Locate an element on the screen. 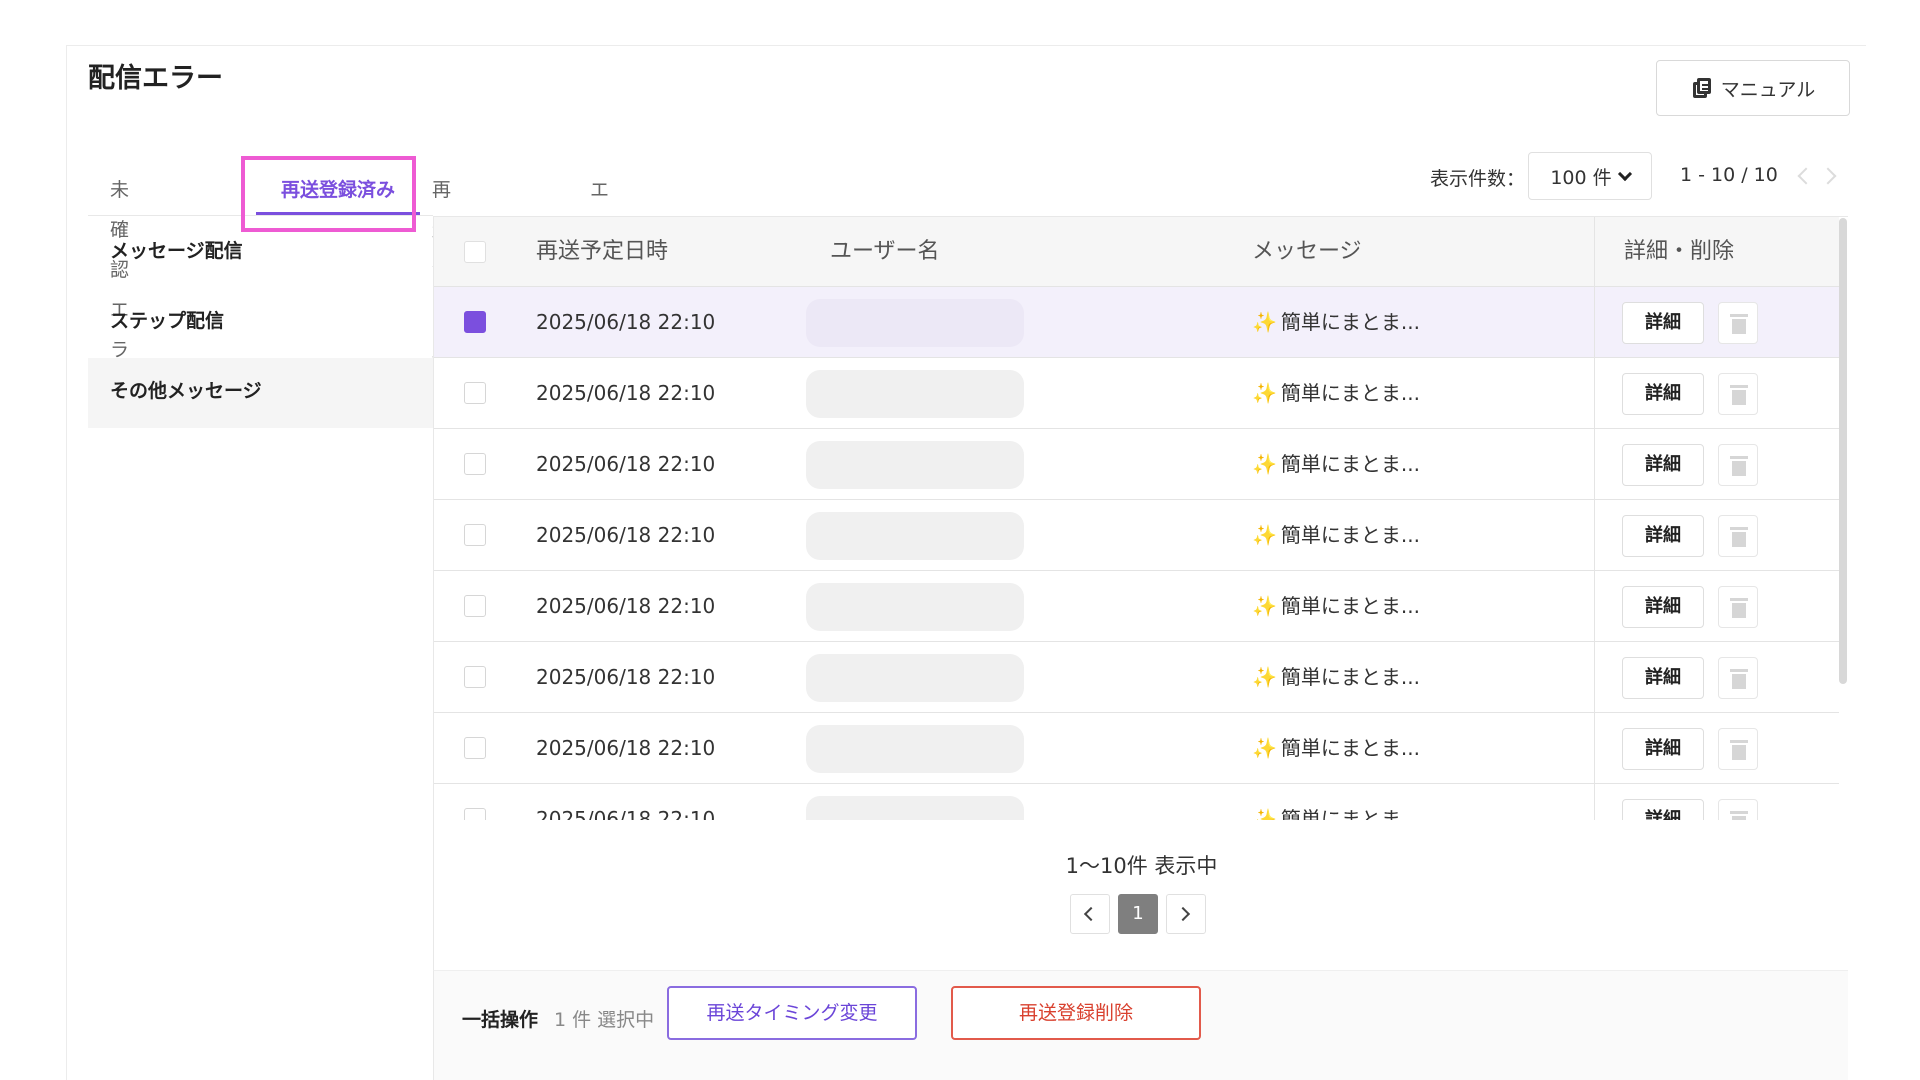 Image resolution: width=1920 pixels, height=1080 pixels. sidebar: メッセージ配信 ステップ配信 その他メッセージ is located at coordinates (260, 323).